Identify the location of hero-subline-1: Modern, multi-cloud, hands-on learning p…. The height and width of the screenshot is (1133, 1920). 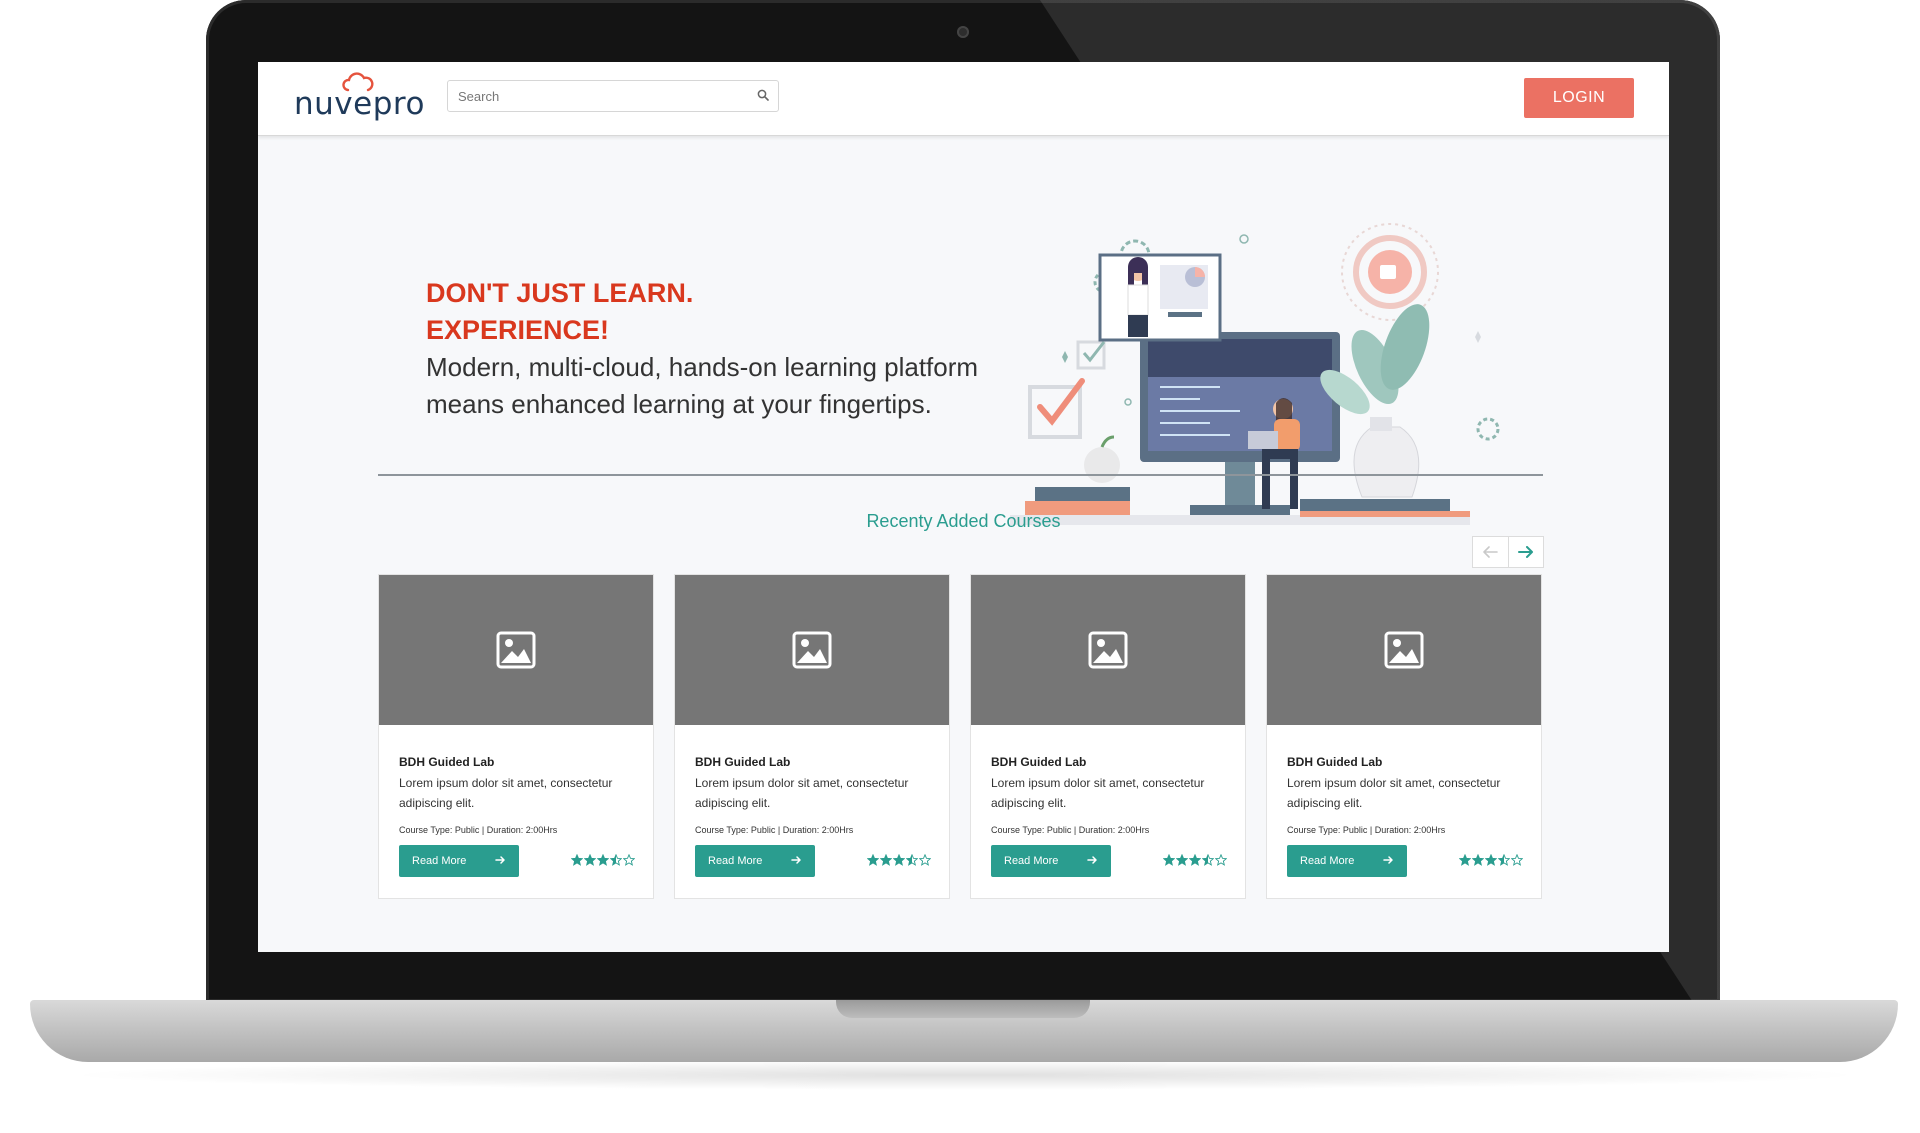
(702, 367).